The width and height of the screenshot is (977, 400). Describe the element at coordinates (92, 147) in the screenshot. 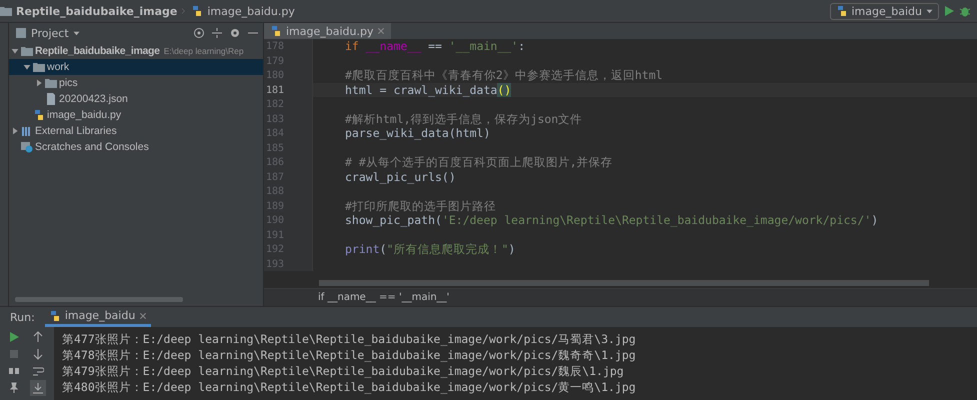

I see `tree-item-label: Scratches and Consoles` at that location.